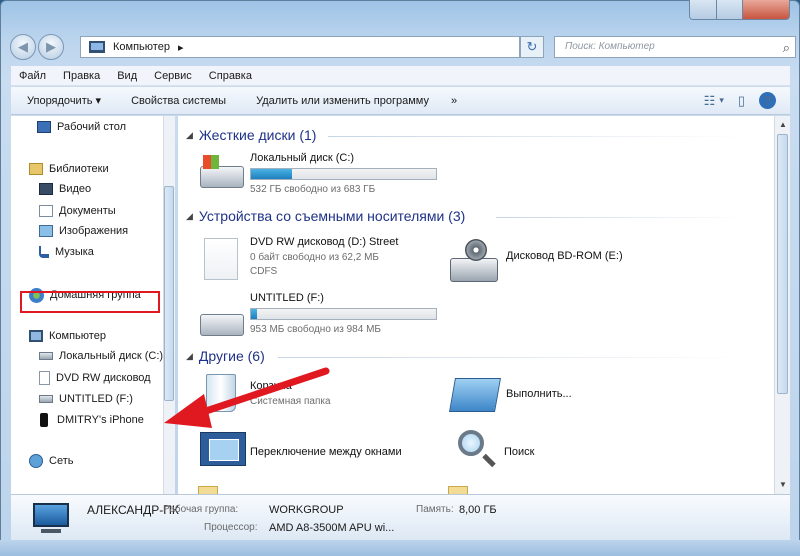  I want to click on hard-drive-icon, so click(46, 356).